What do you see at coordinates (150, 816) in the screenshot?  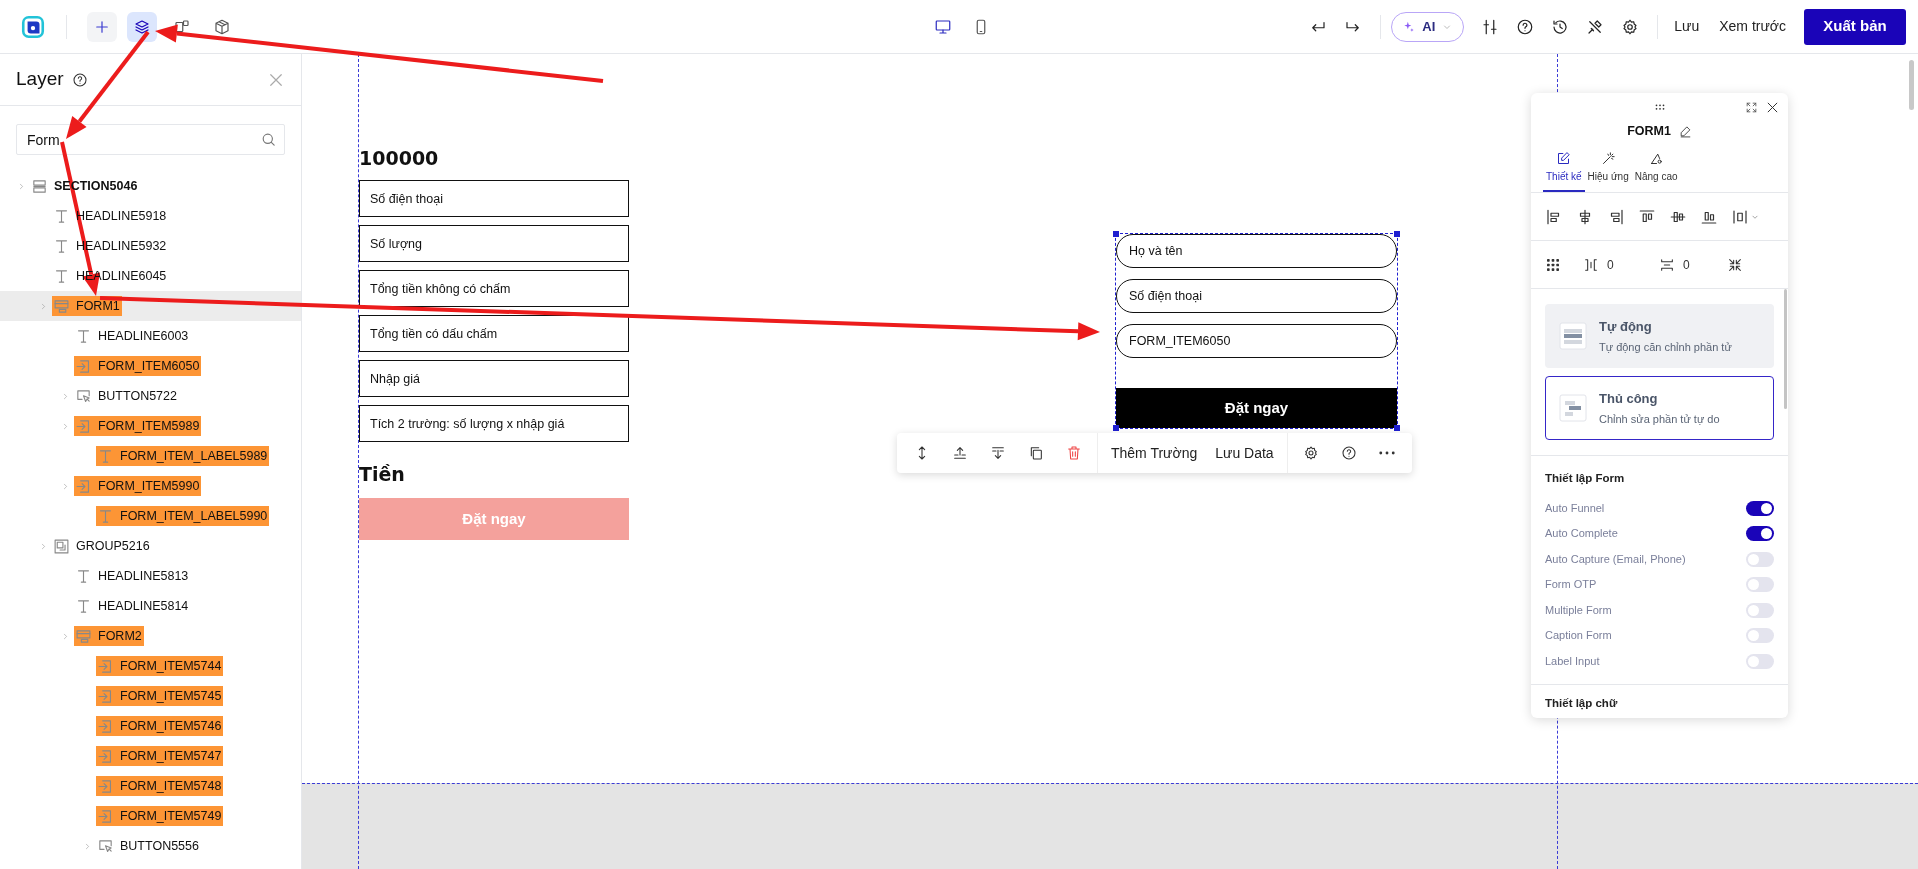 I see `tree-row: FORM_ITEM5749` at bounding box center [150, 816].